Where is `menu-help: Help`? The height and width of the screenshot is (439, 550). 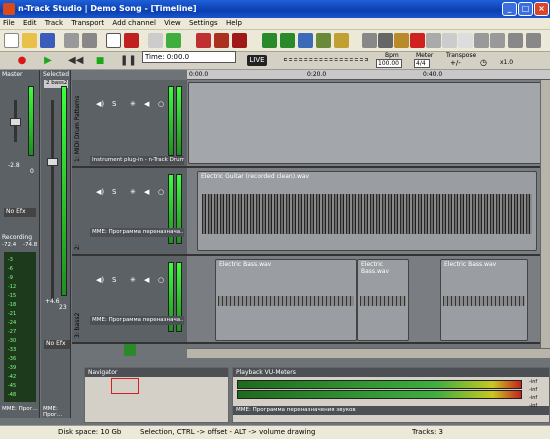
menu-help: Help is located at coordinates (234, 22).